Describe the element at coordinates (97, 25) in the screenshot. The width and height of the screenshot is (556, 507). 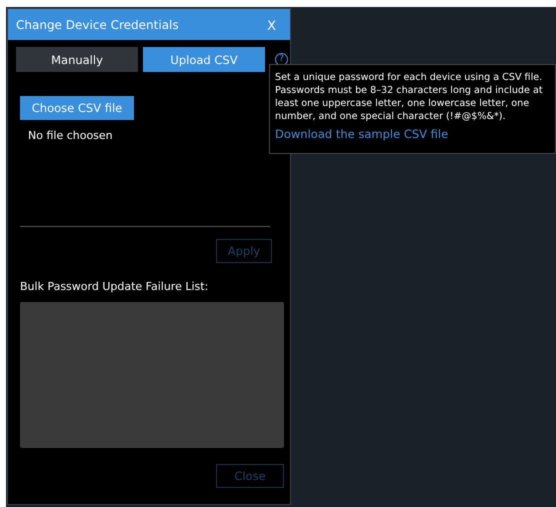
I see `dialog-title: Change Device Credentials` at that location.